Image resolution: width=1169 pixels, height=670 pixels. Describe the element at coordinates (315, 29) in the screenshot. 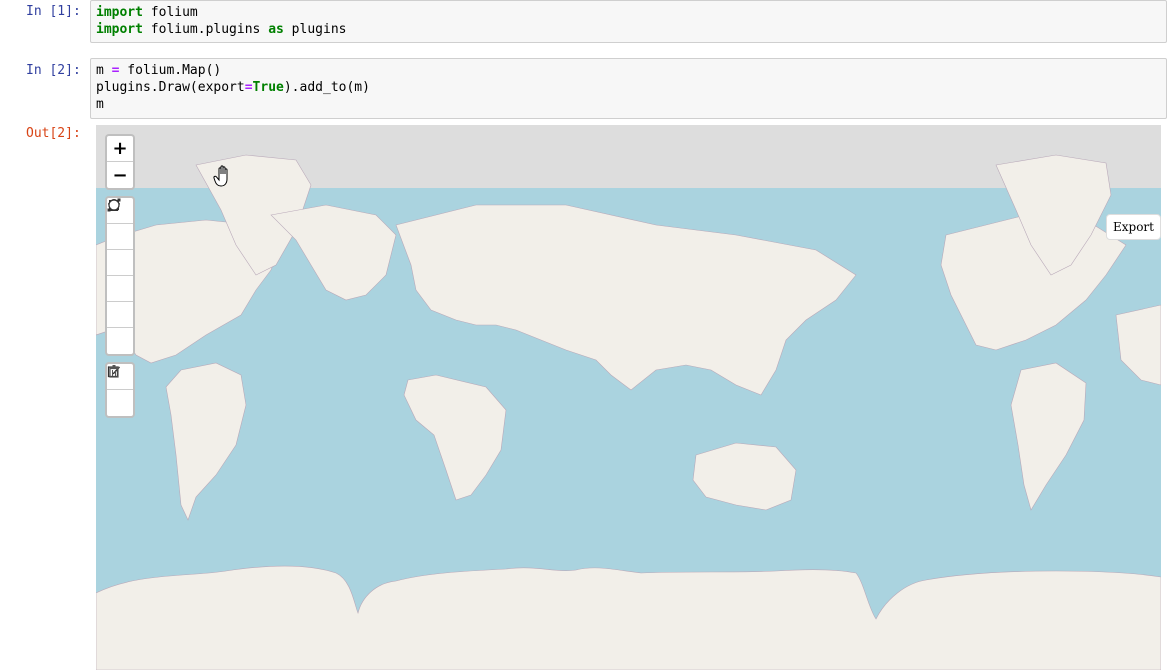

I see `code-token: plugins` at that location.